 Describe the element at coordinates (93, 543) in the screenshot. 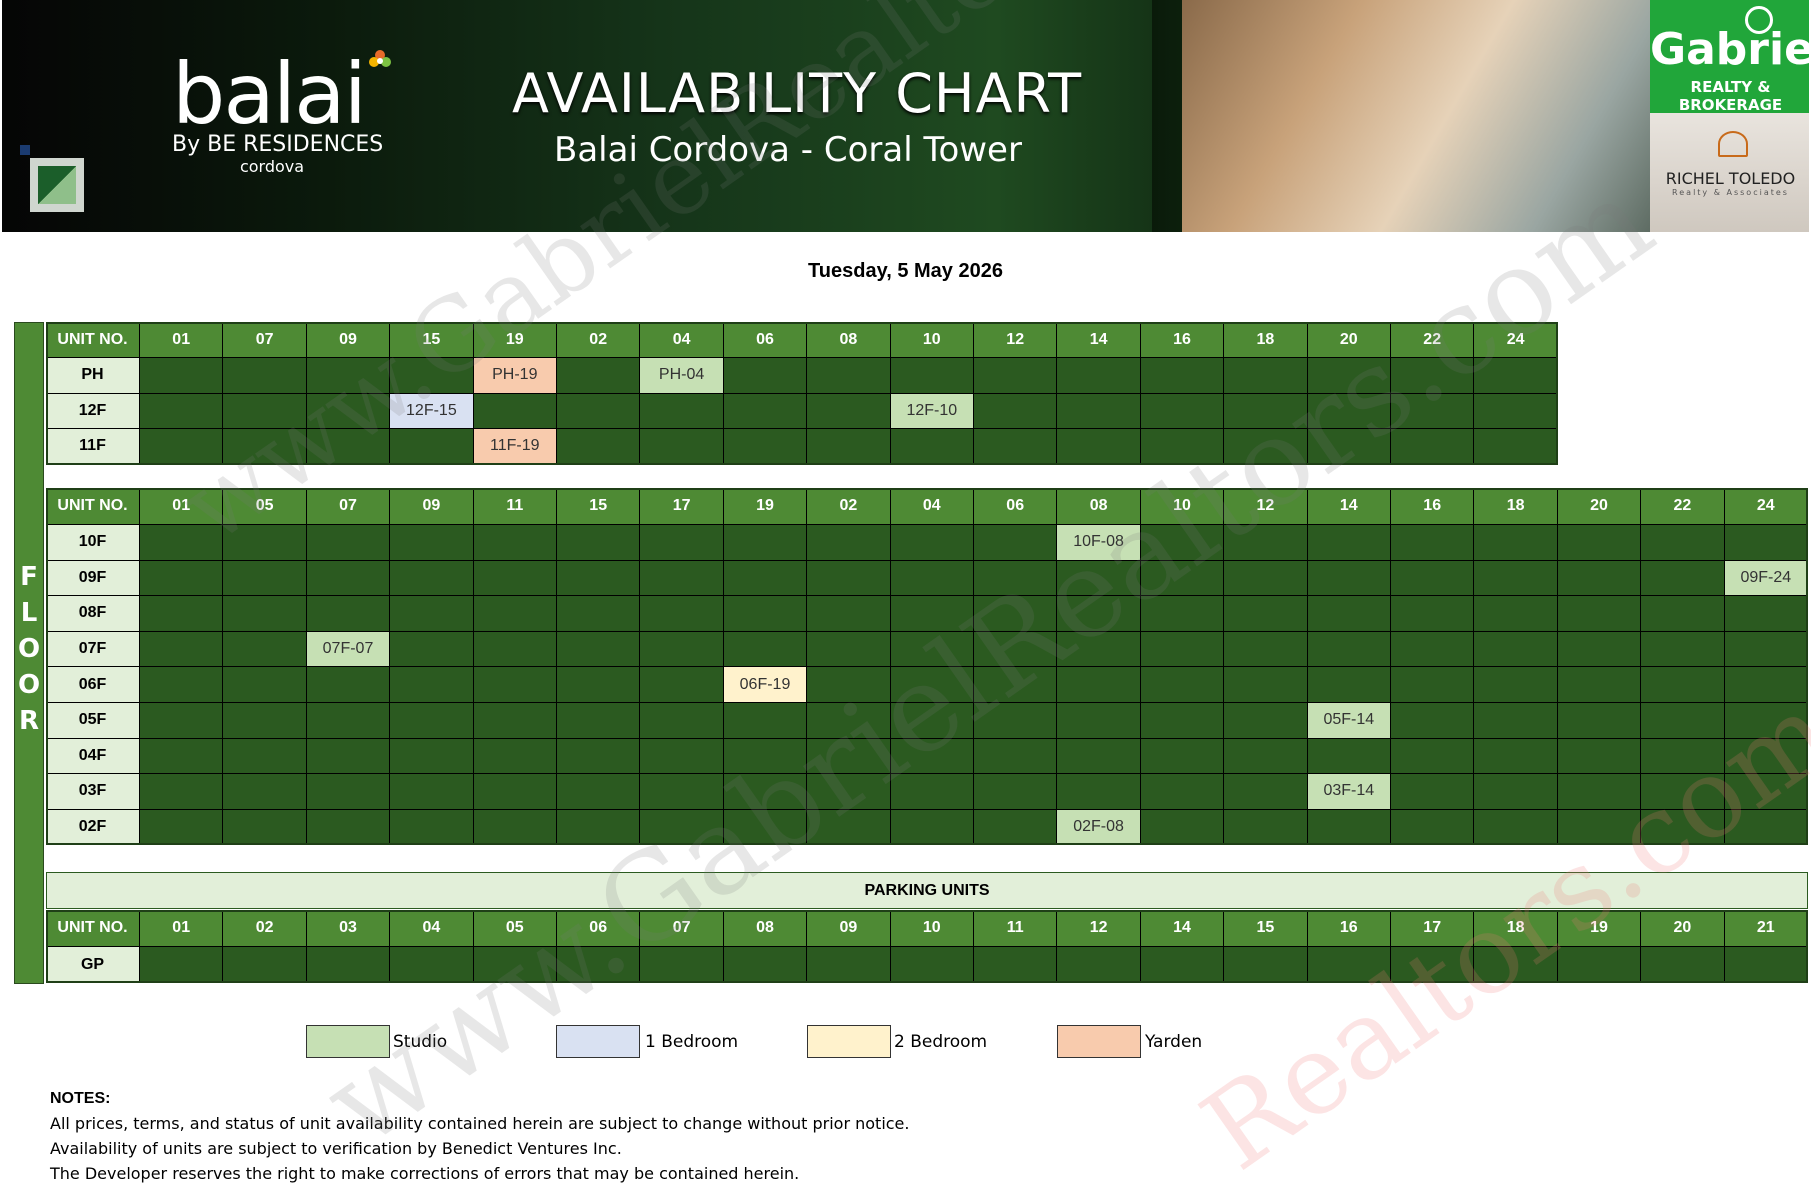

I see `floor-label: 10F` at that location.